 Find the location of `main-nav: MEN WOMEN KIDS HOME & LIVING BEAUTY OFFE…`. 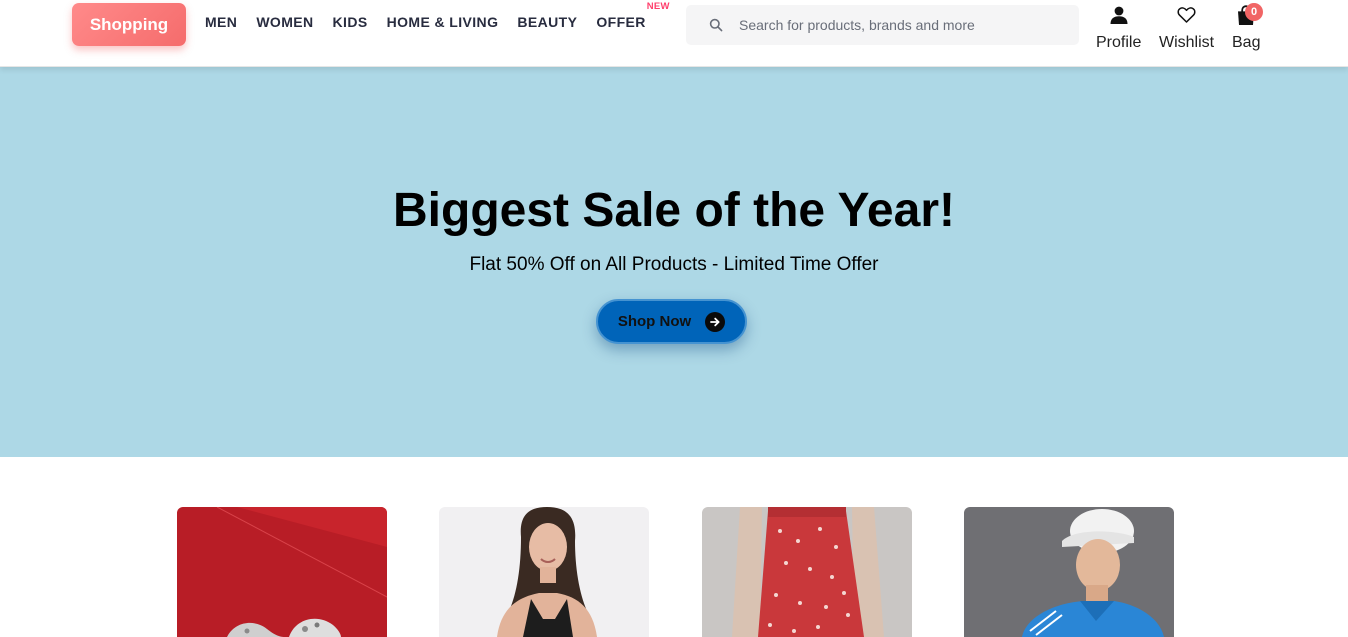

main-nav: MEN WOMEN KIDS HOME & LIVING BEAUTY OFFE… is located at coordinates (437, 15).